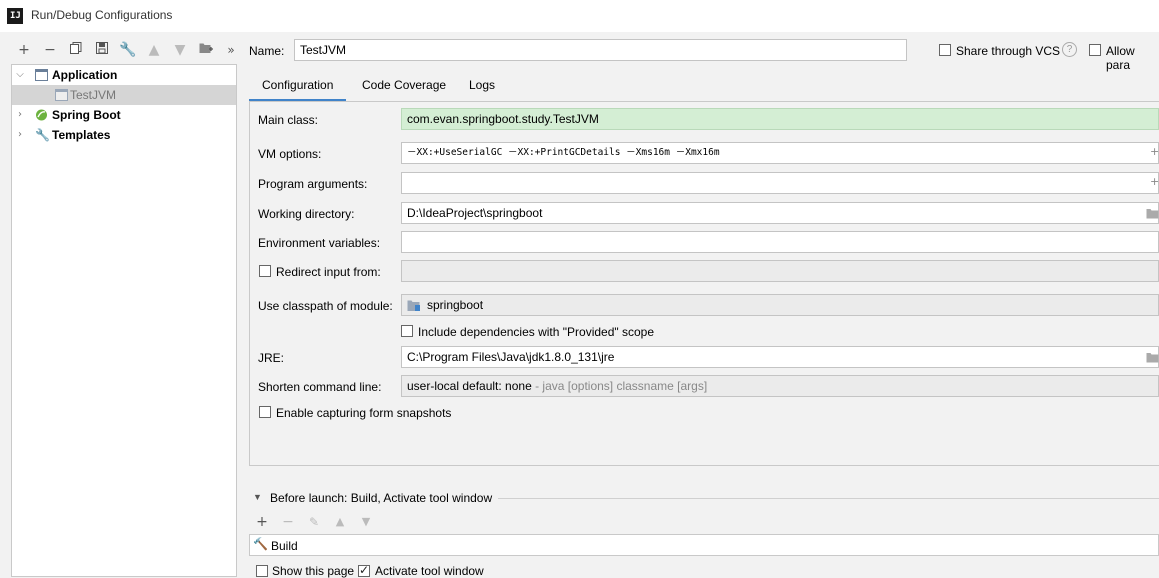 The width and height of the screenshot is (1159, 578). What do you see at coordinates (429, 571) in the screenshot?
I see `activate-tool-window-label: Activate tool window` at bounding box center [429, 571].